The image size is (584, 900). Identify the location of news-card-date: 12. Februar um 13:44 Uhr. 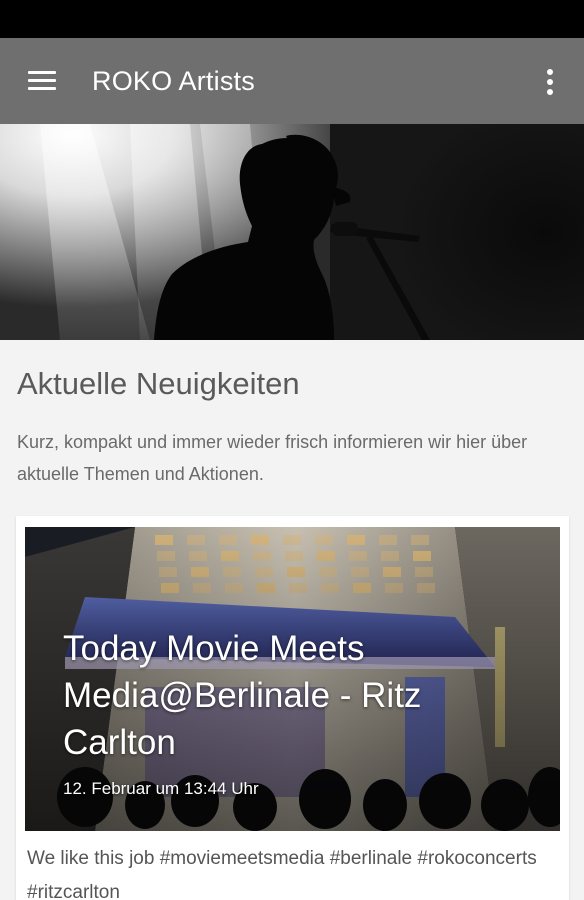
(161, 788).